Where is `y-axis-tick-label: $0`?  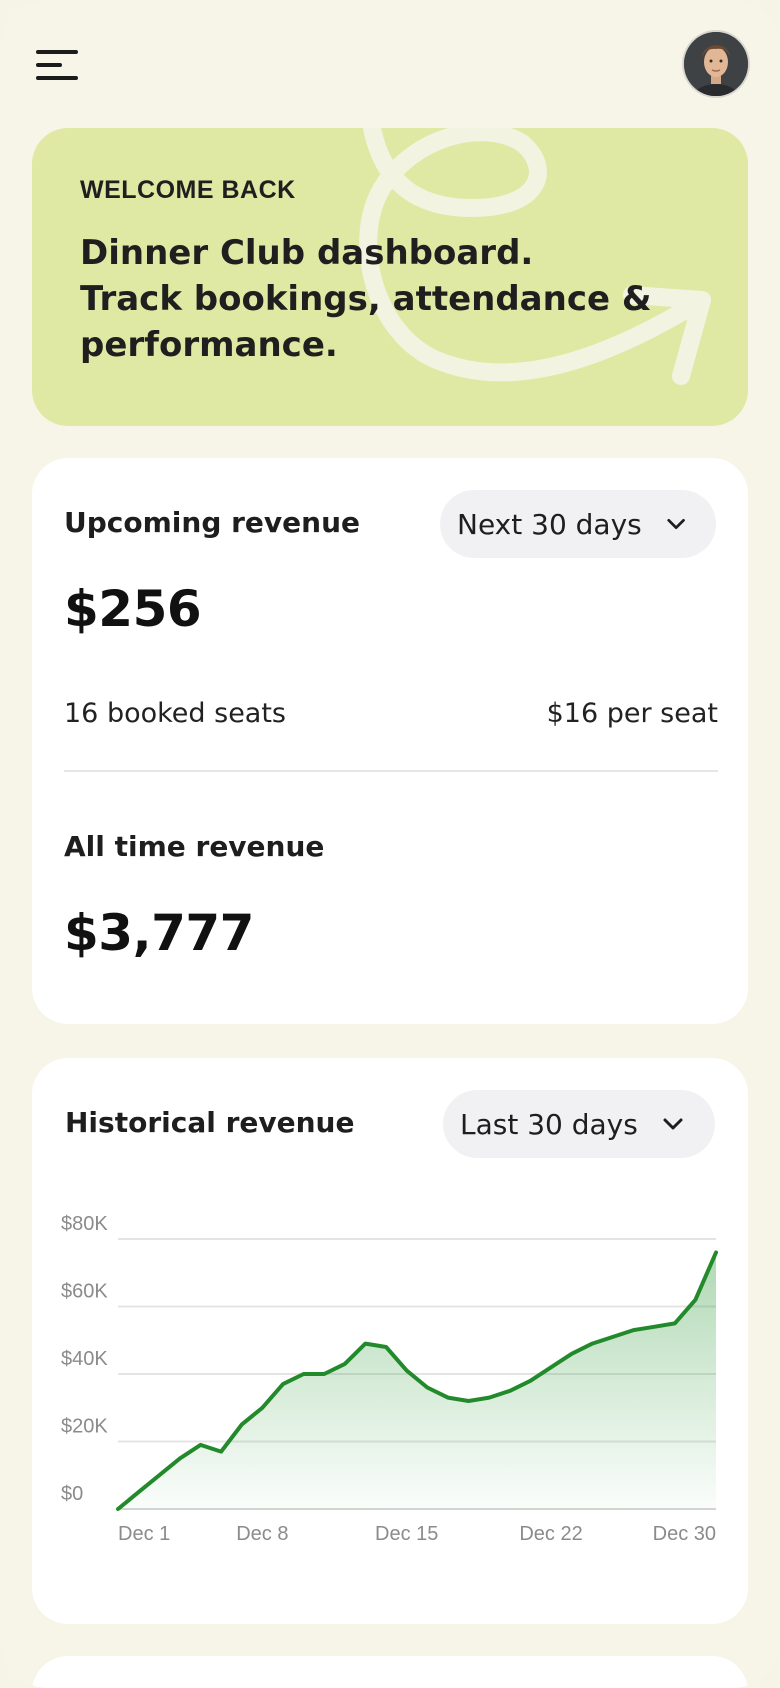 y-axis-tick-label: $0 is located at coordinates (72, 1494).